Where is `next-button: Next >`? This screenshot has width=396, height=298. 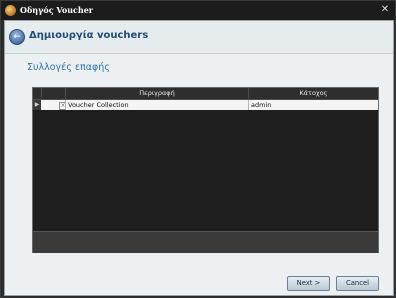 next-button: Next > is located at coordinates (308, 283).